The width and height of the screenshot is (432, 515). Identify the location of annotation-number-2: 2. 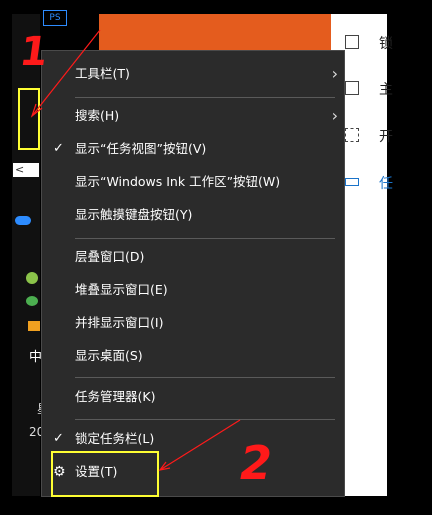
(256, 463).